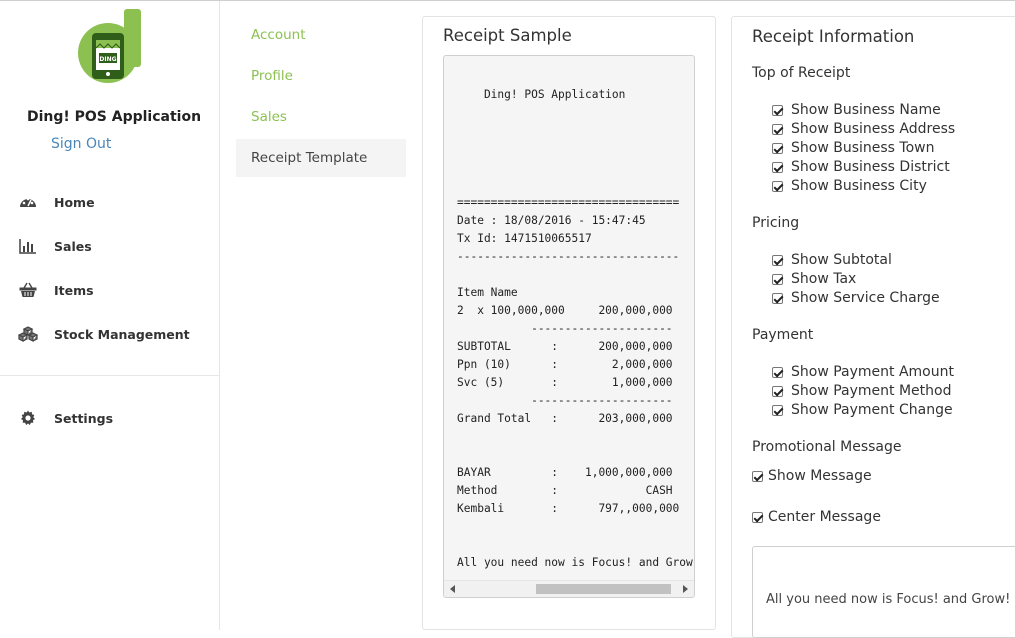 This screenshot has width=1015, height=638. I want to click on app-name: Ding! POS Application, so click(114, 117).